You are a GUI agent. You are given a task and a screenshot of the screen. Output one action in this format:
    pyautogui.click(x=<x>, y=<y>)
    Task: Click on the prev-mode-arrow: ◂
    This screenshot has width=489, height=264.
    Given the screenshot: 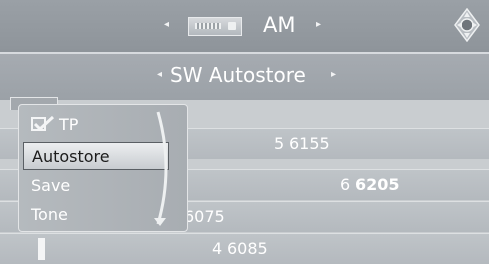 What is the action you would take?
    pyautogui.click(x=159, y=74)
    